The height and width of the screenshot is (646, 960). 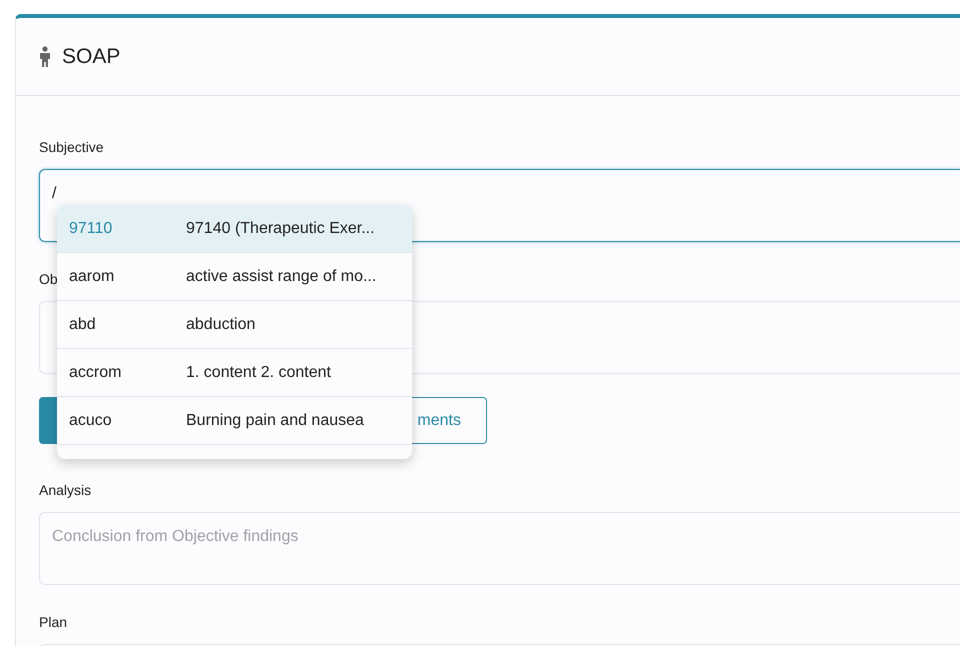 What do you see at coordinates (45, 56) in the screenshot?
I see `person-icon` at bounding box center [45, 56].